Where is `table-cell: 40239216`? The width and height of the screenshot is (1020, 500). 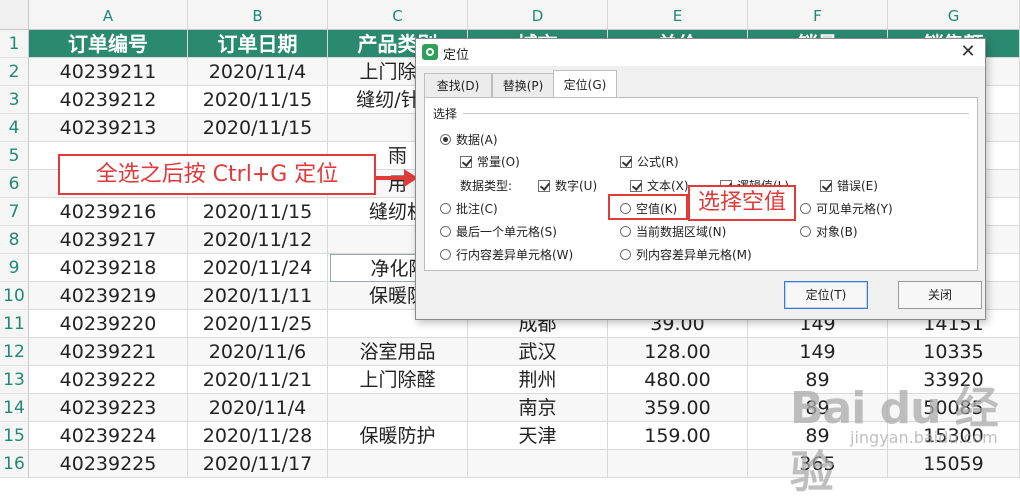 table-cell: 40239216 is located at coordinates (108, 212).